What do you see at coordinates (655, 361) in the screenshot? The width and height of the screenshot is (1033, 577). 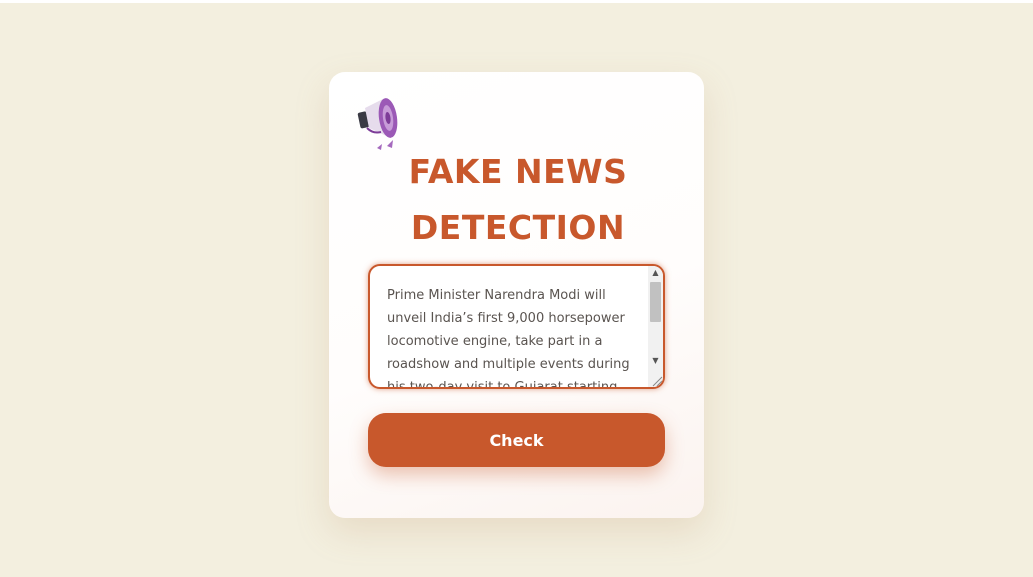 I see `chevron-down-icon: ▼` at bounding box center [655, 361].